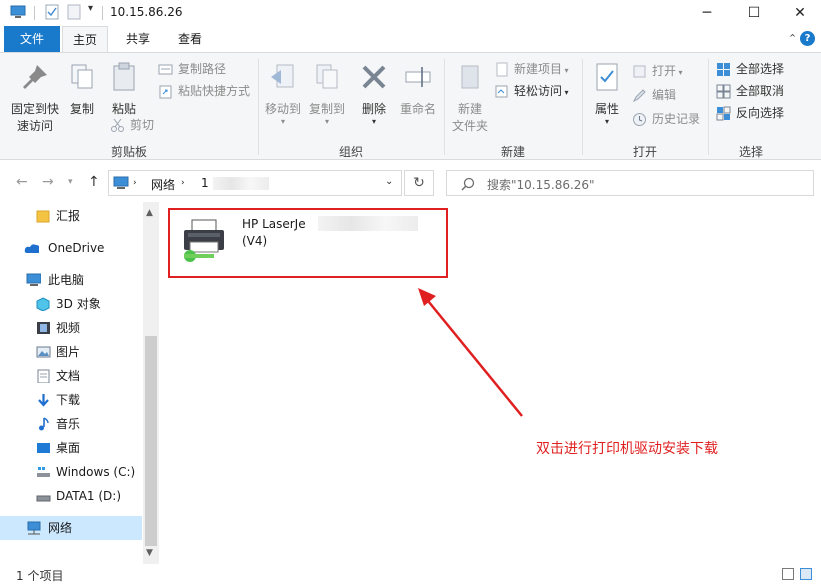 The width and height of the screenshot is (821, 584). Describe the element at coordinates (255, 183) in the screenshot. I see `address-bar: › 网络 › 1 ⌄` at that location.